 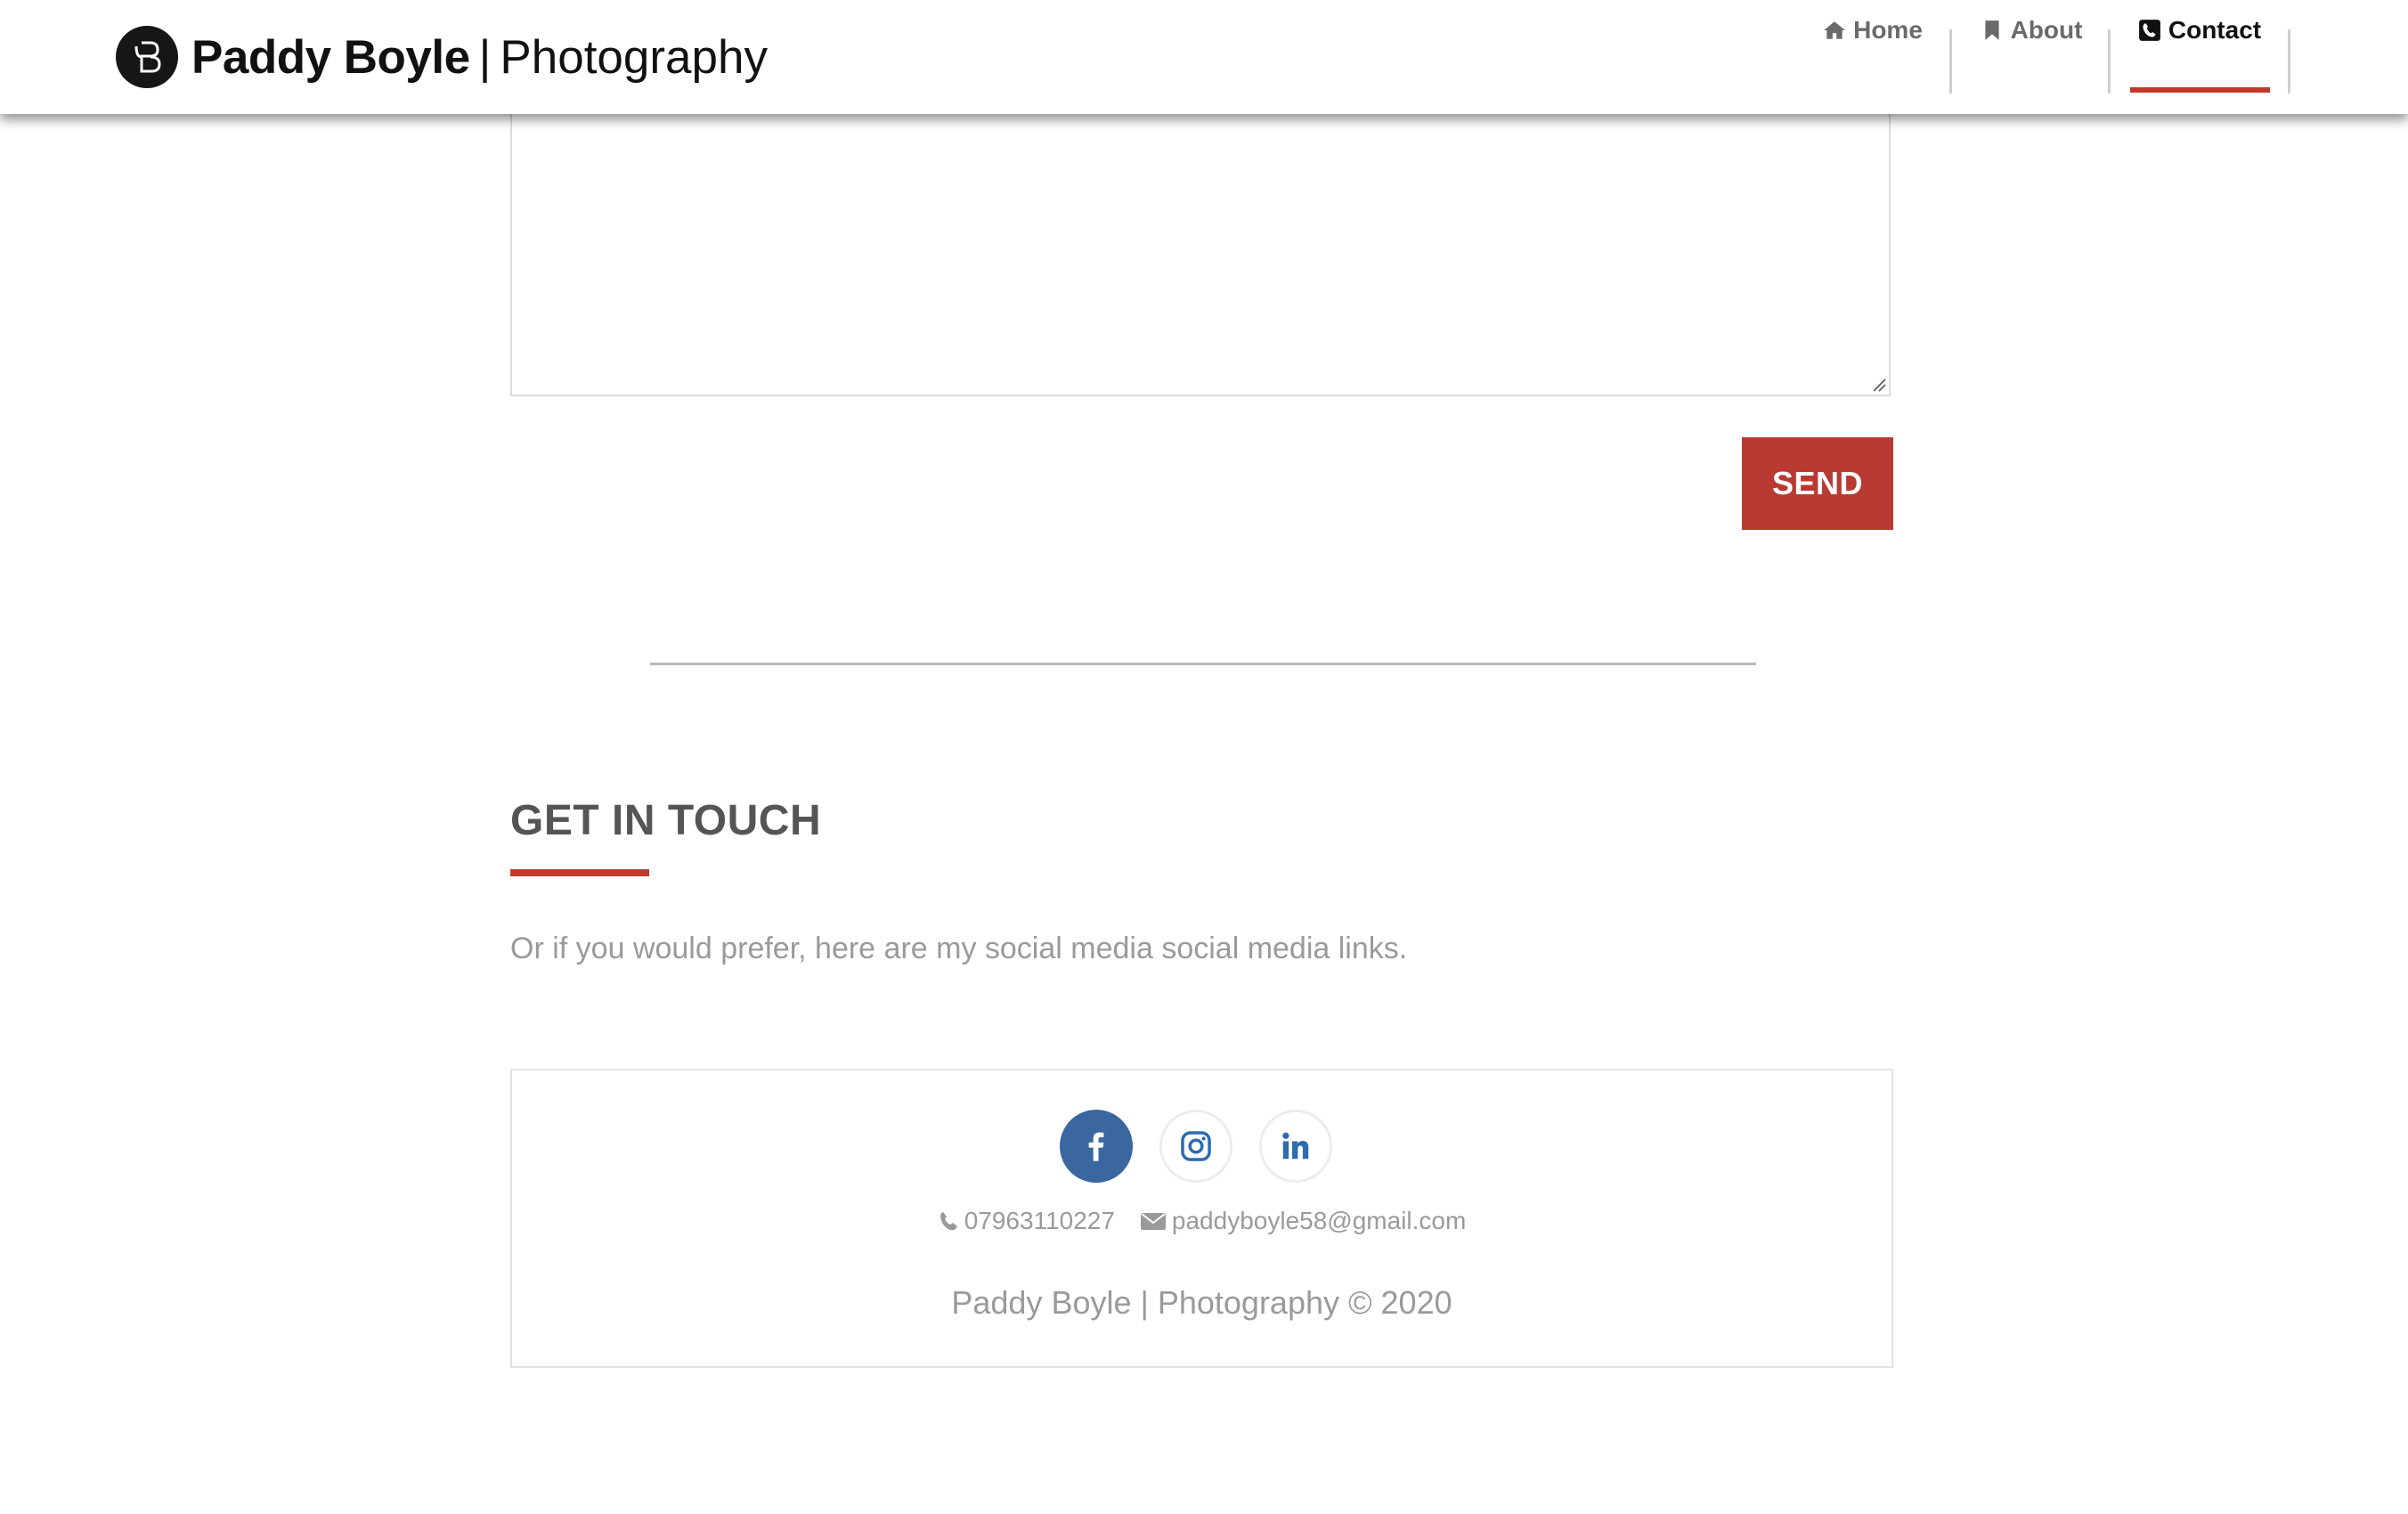 I want to click on nav-label-home: Home, so click(x=1888, y=30).